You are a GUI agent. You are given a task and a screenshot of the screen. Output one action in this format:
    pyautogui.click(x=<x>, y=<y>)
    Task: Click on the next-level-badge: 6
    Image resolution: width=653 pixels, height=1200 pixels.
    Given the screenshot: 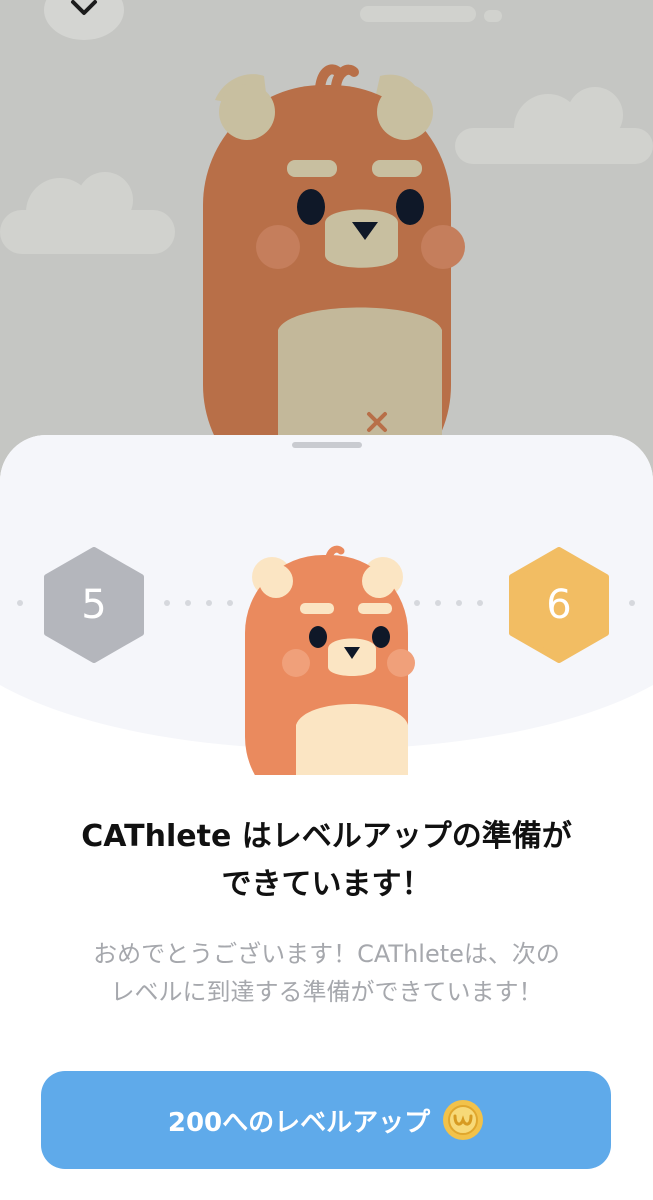 What is the action you would take?
    pyautogui.click(x=559, y=605)
    